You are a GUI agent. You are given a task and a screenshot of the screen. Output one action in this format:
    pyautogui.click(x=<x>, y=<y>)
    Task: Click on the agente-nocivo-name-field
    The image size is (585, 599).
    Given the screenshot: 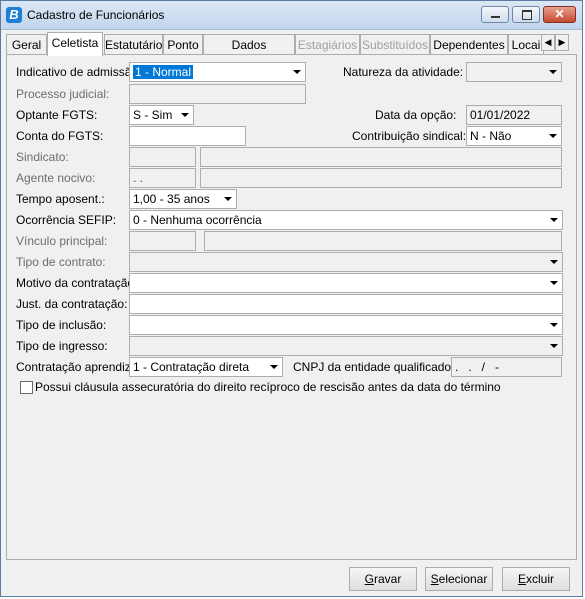 What is the action you would take?
    pyautogui.click(x=381, y=178)
    